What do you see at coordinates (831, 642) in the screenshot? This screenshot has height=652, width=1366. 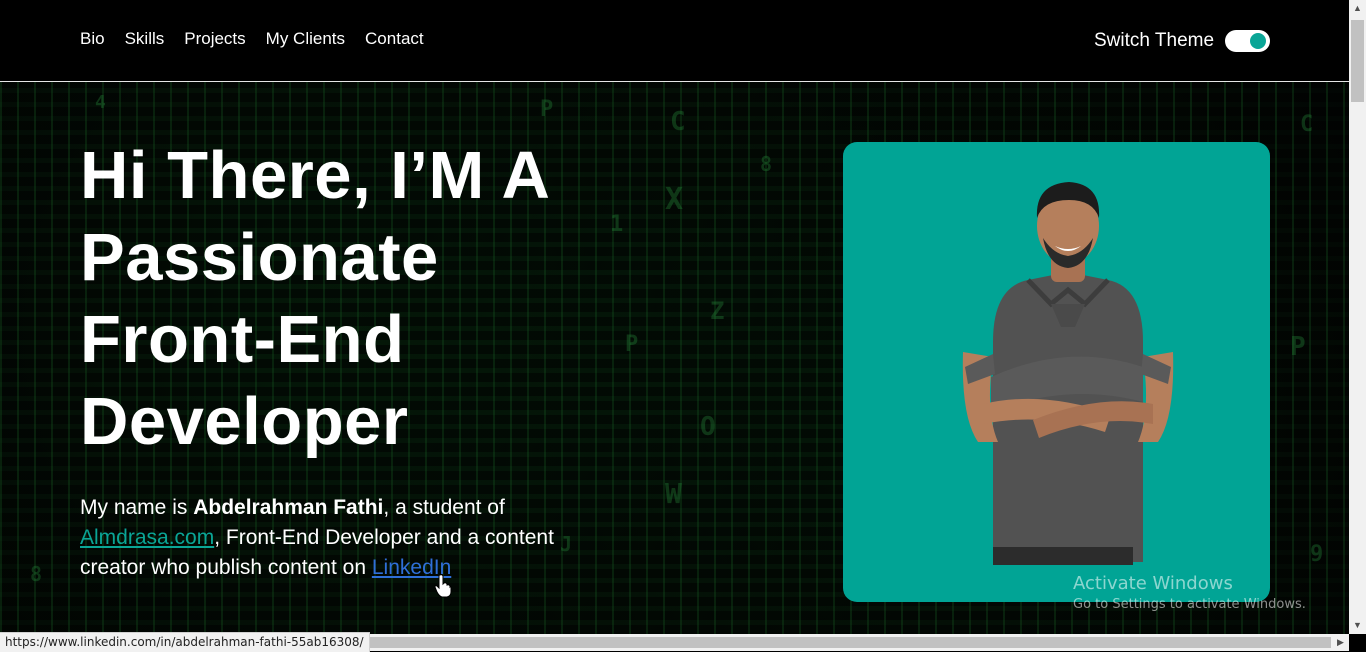 I see `horizontal-scrollbar-thumb` at bounding box center [831, 642].